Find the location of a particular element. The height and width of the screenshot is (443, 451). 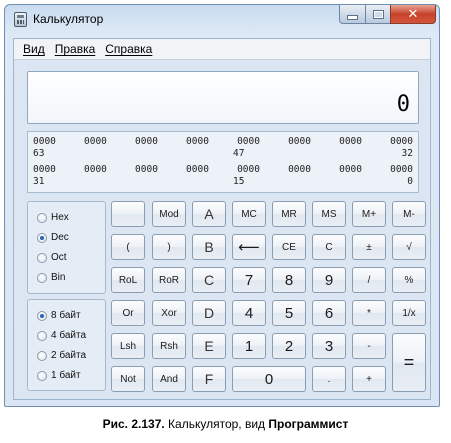

radio-8-bytes: 8 байт is located at coordinates (59, 315).